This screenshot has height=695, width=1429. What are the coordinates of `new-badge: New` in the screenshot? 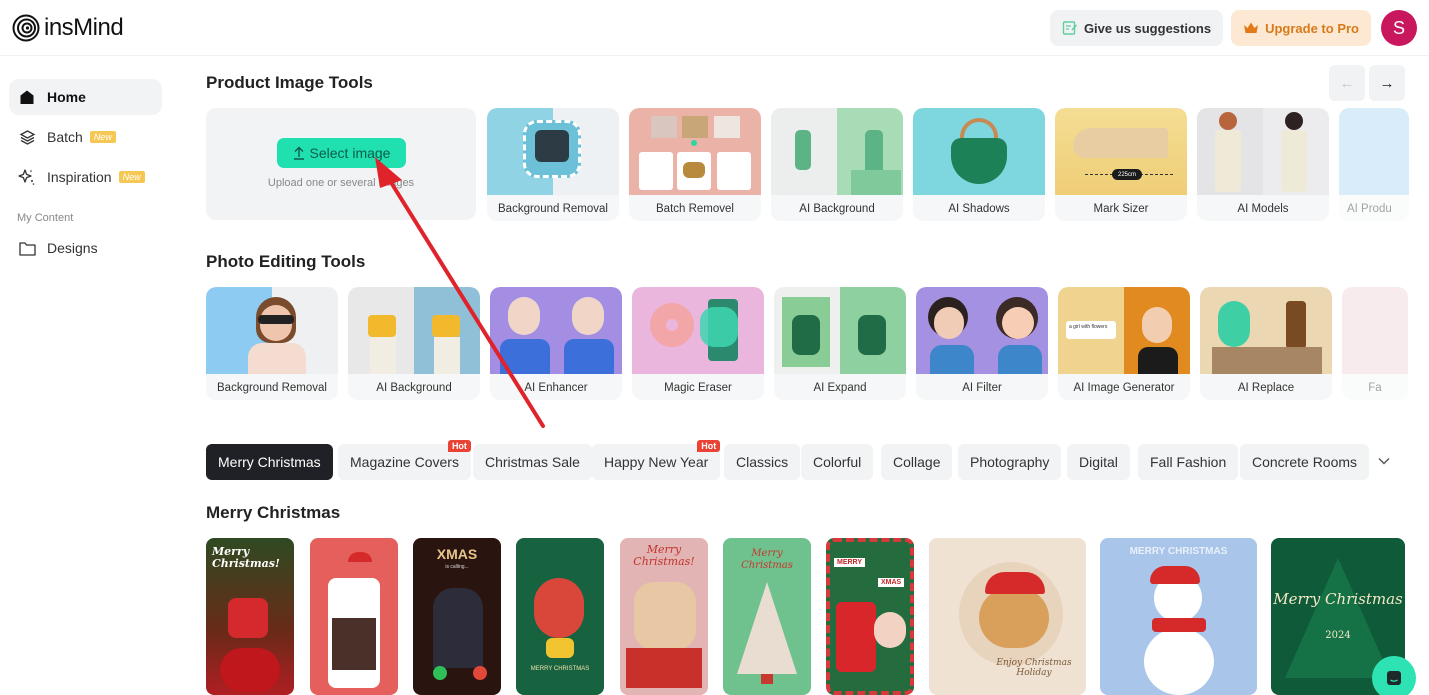 It's located at (102, 137).